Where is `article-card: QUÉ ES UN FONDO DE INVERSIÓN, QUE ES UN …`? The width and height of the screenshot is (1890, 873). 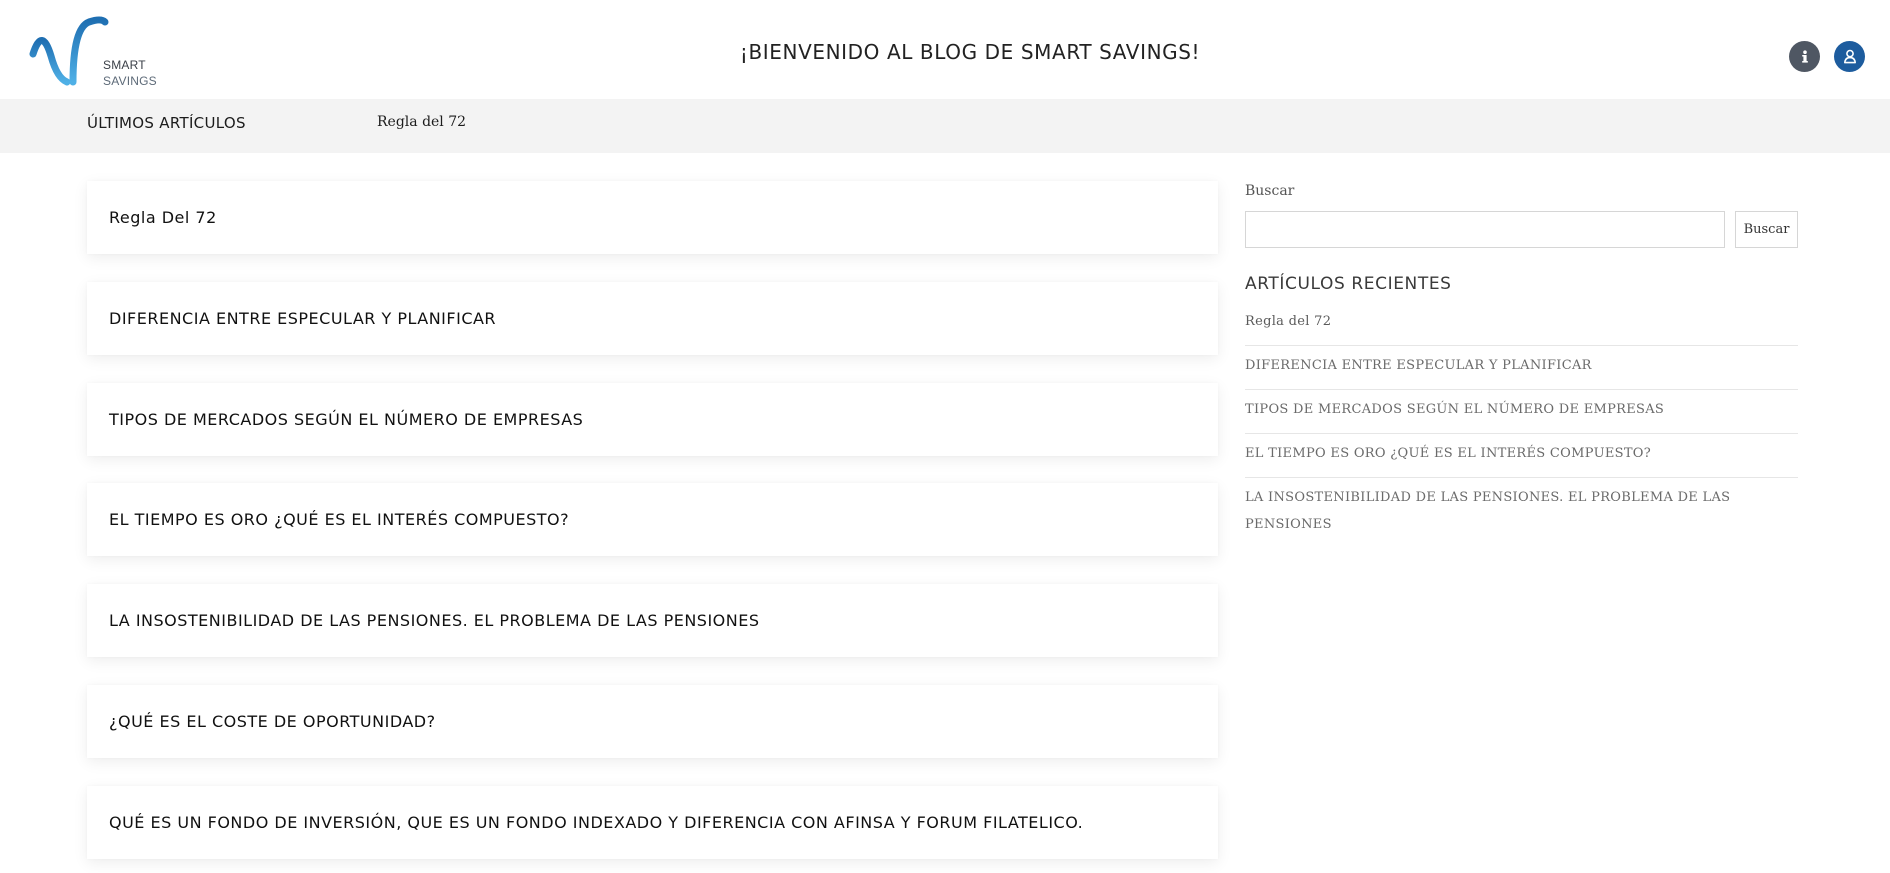 article-card: QUÉ ES UN FONDO DE INVERSIÓN, QUE ES UN … is located at coordinates (652, 822).